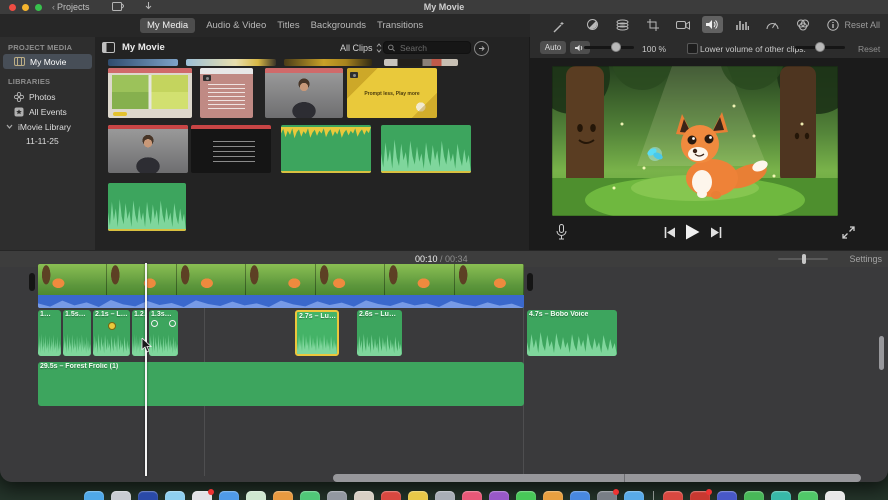 The image size is (888, 500). Describe the element at coordinates (47, 96) in the screenshot. I see `sidebar-item-photos: Photos` at that location.